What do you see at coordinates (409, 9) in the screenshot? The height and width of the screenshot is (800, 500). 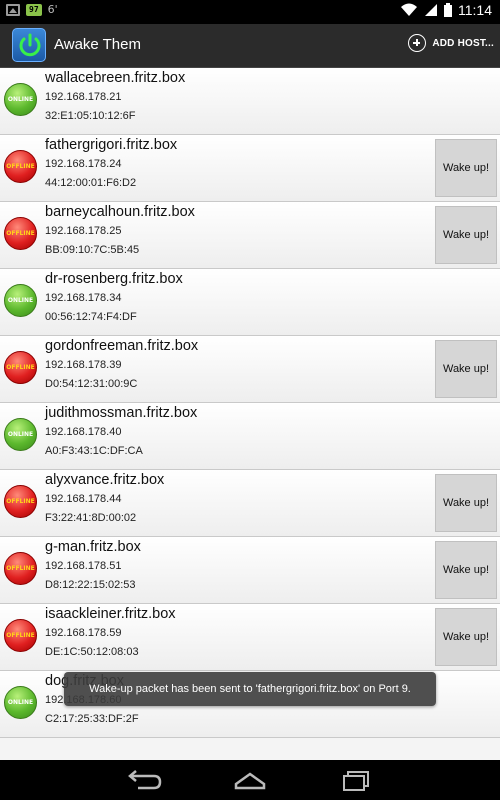 I see `wifi-icon` at bounding box center [409, 9].